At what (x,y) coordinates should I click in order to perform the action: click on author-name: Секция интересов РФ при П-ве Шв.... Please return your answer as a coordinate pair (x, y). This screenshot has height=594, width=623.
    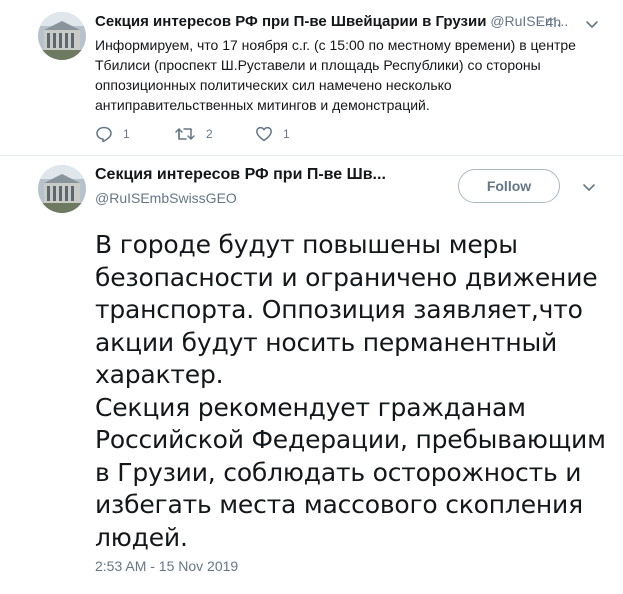
    Looking at the image, I should click on (240, 175).